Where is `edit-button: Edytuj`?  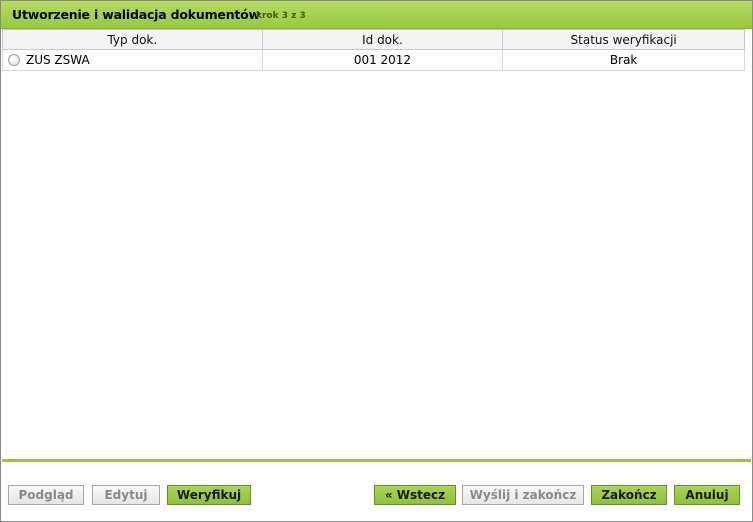 edit-button: Edytuj is located at coordinates (126, 495).